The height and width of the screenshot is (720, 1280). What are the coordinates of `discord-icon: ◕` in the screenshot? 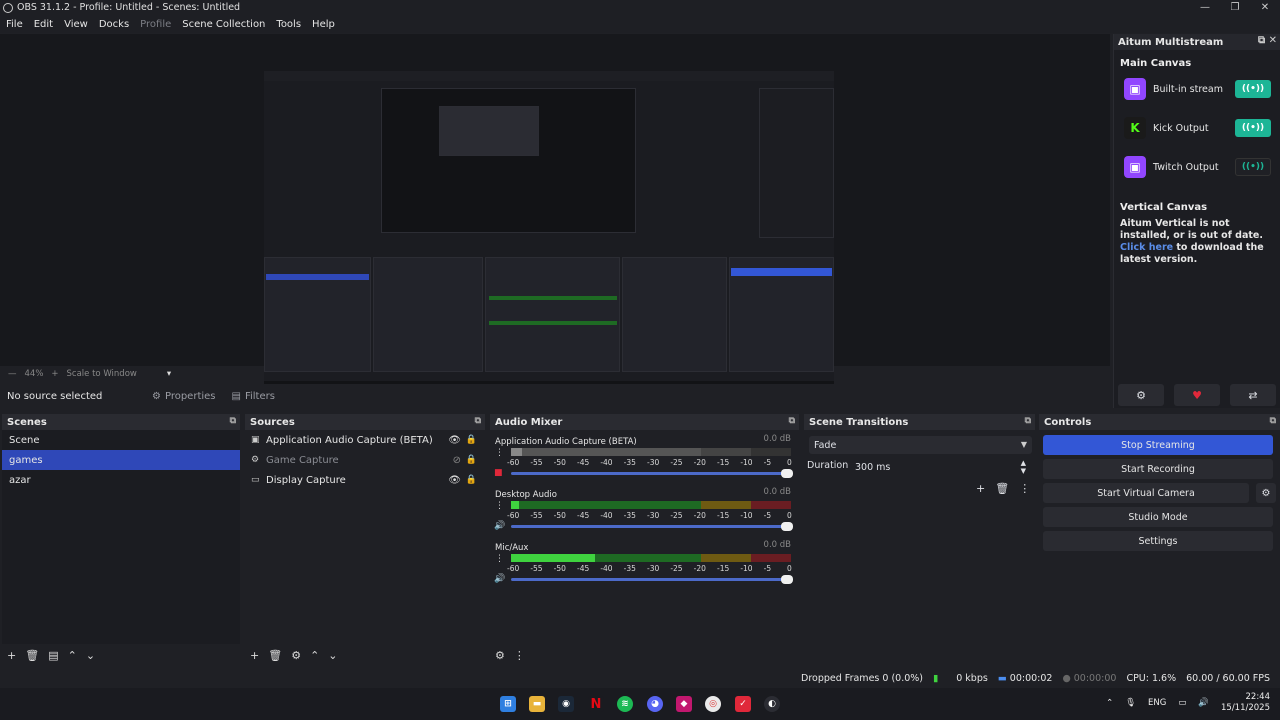 It's located at (655, 704).